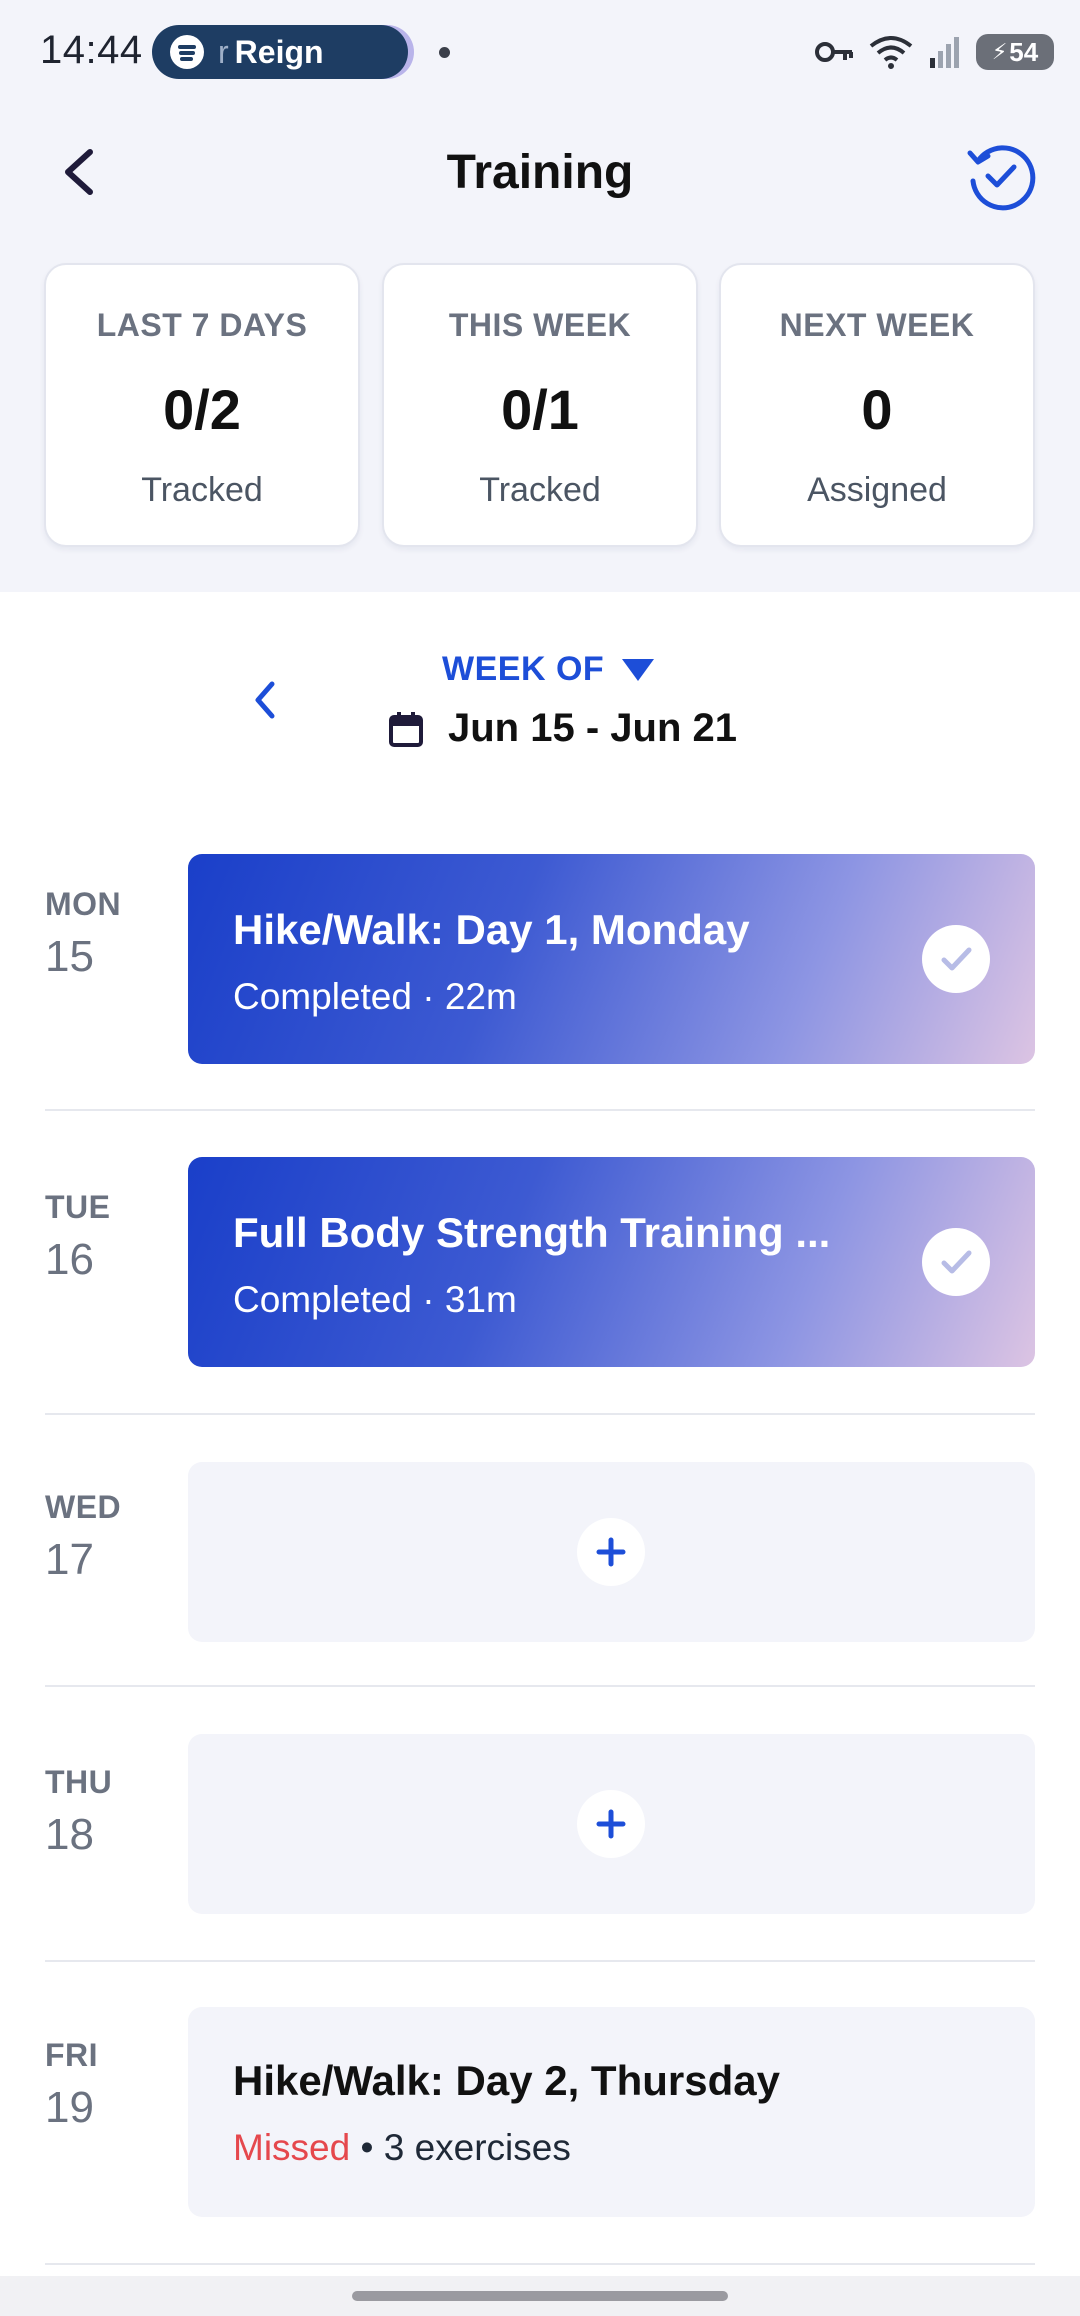  I want to click on status-icons: ⚡ 54, so click(934, 52).